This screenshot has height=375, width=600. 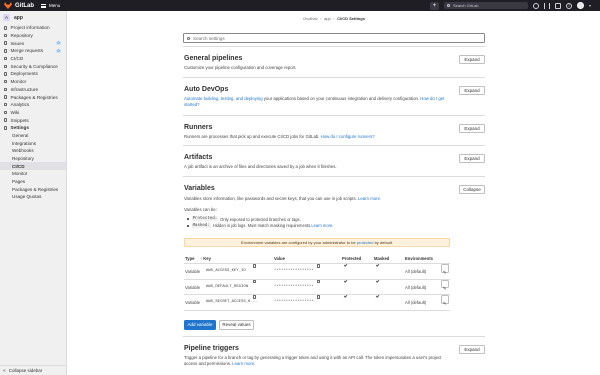 I want to click on settings-subitem-ci-cd: CI/CD, so click(x=33, y=166).